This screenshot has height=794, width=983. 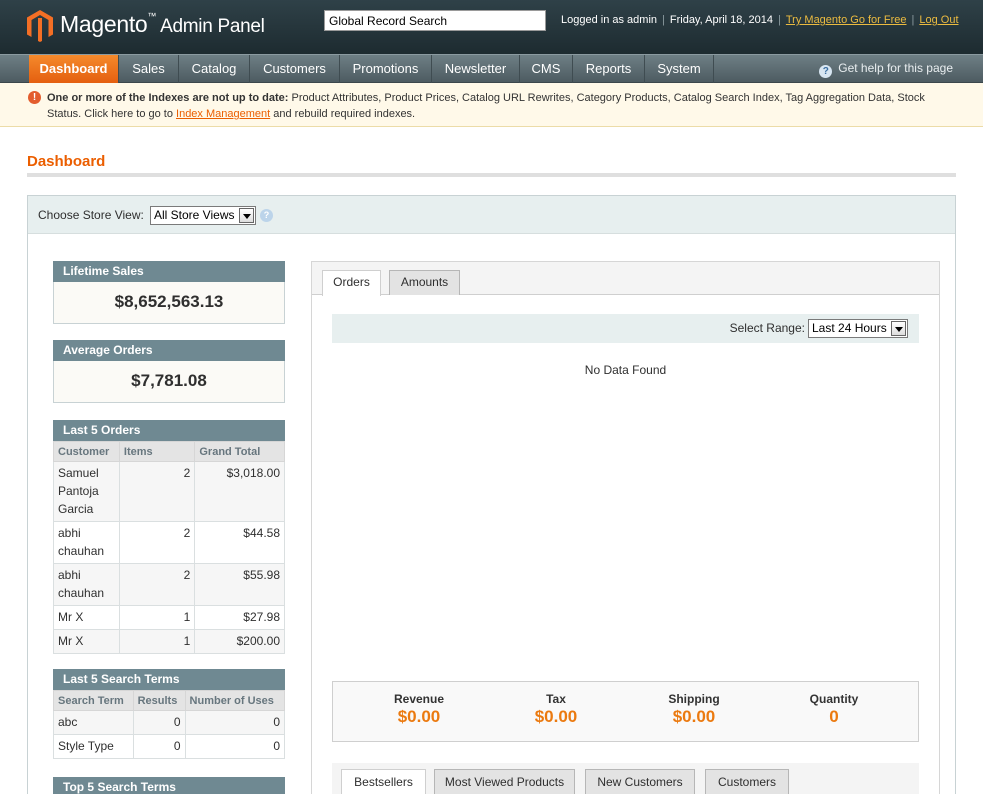 I want to click on tab-orders: Orders, so click(x=351, y=283).